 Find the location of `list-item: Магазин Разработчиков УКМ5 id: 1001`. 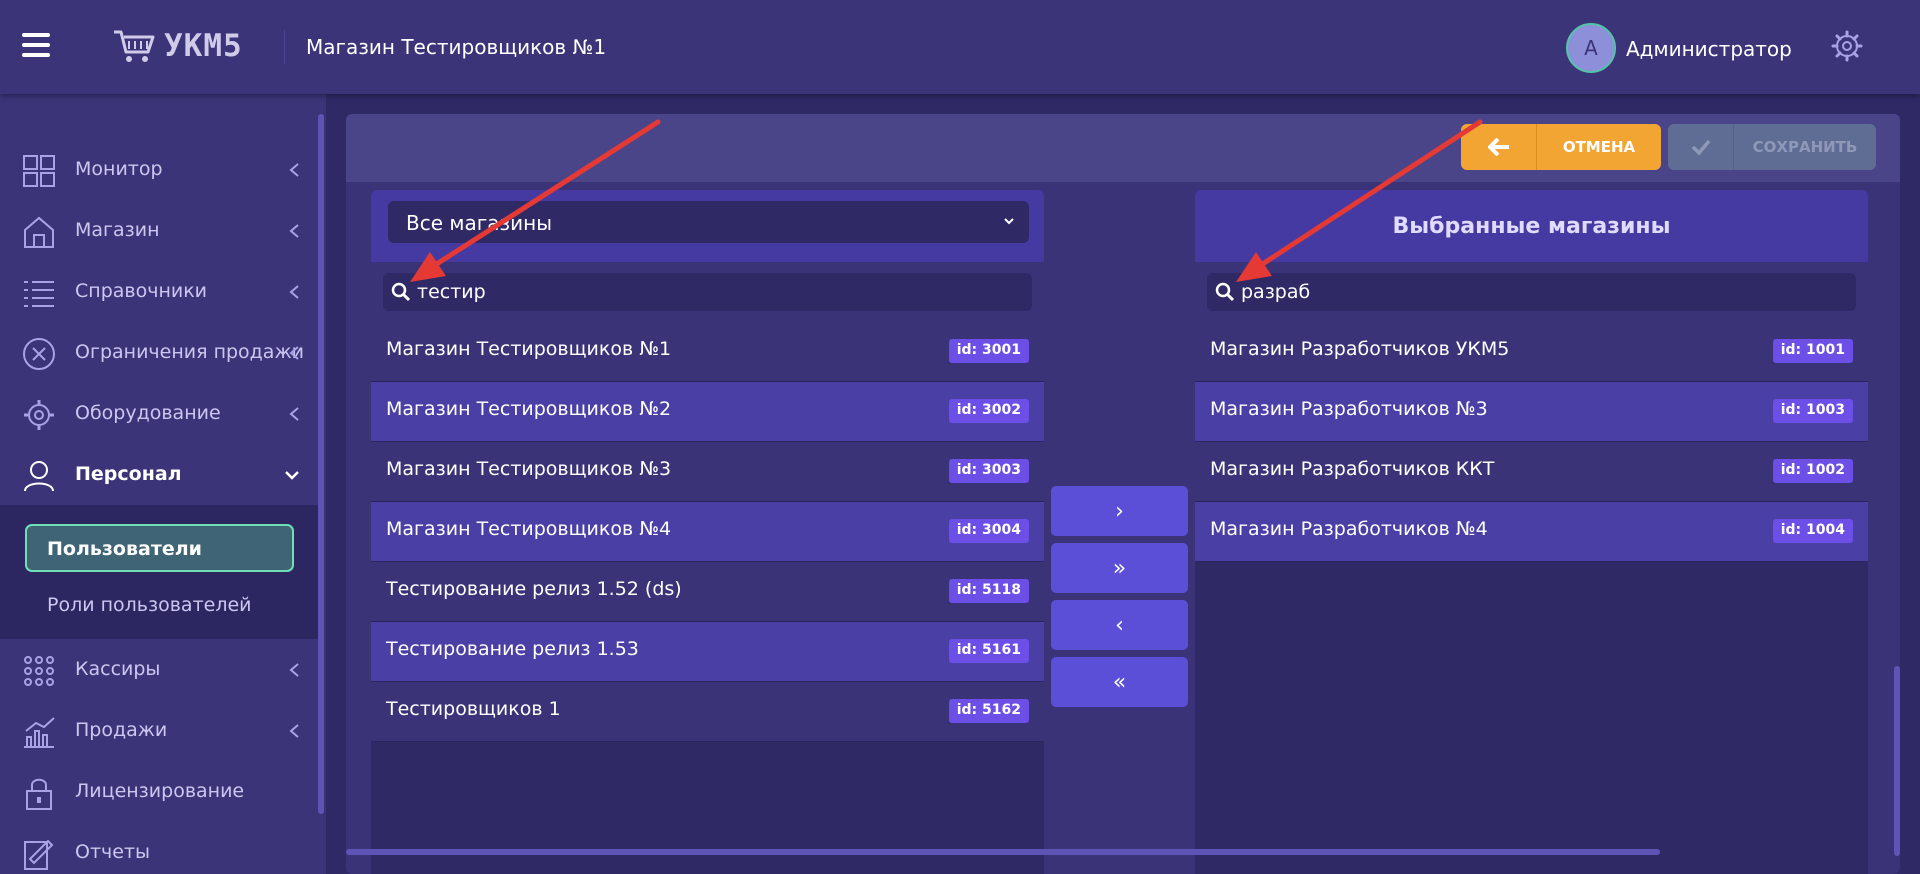

list-item: Магазин Разработчиков УКМ5 id: 1001 is located at coordinates (1531, 352).